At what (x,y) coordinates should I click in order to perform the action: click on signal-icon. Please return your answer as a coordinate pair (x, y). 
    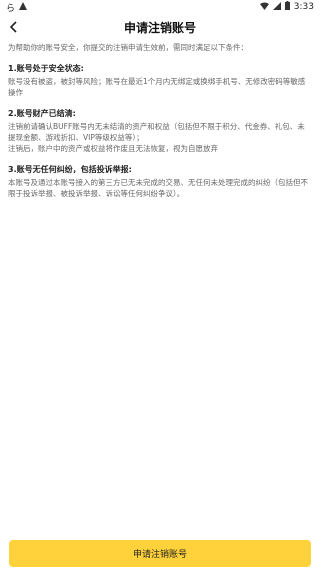
    Looking at the image, I should click on (276, 7).